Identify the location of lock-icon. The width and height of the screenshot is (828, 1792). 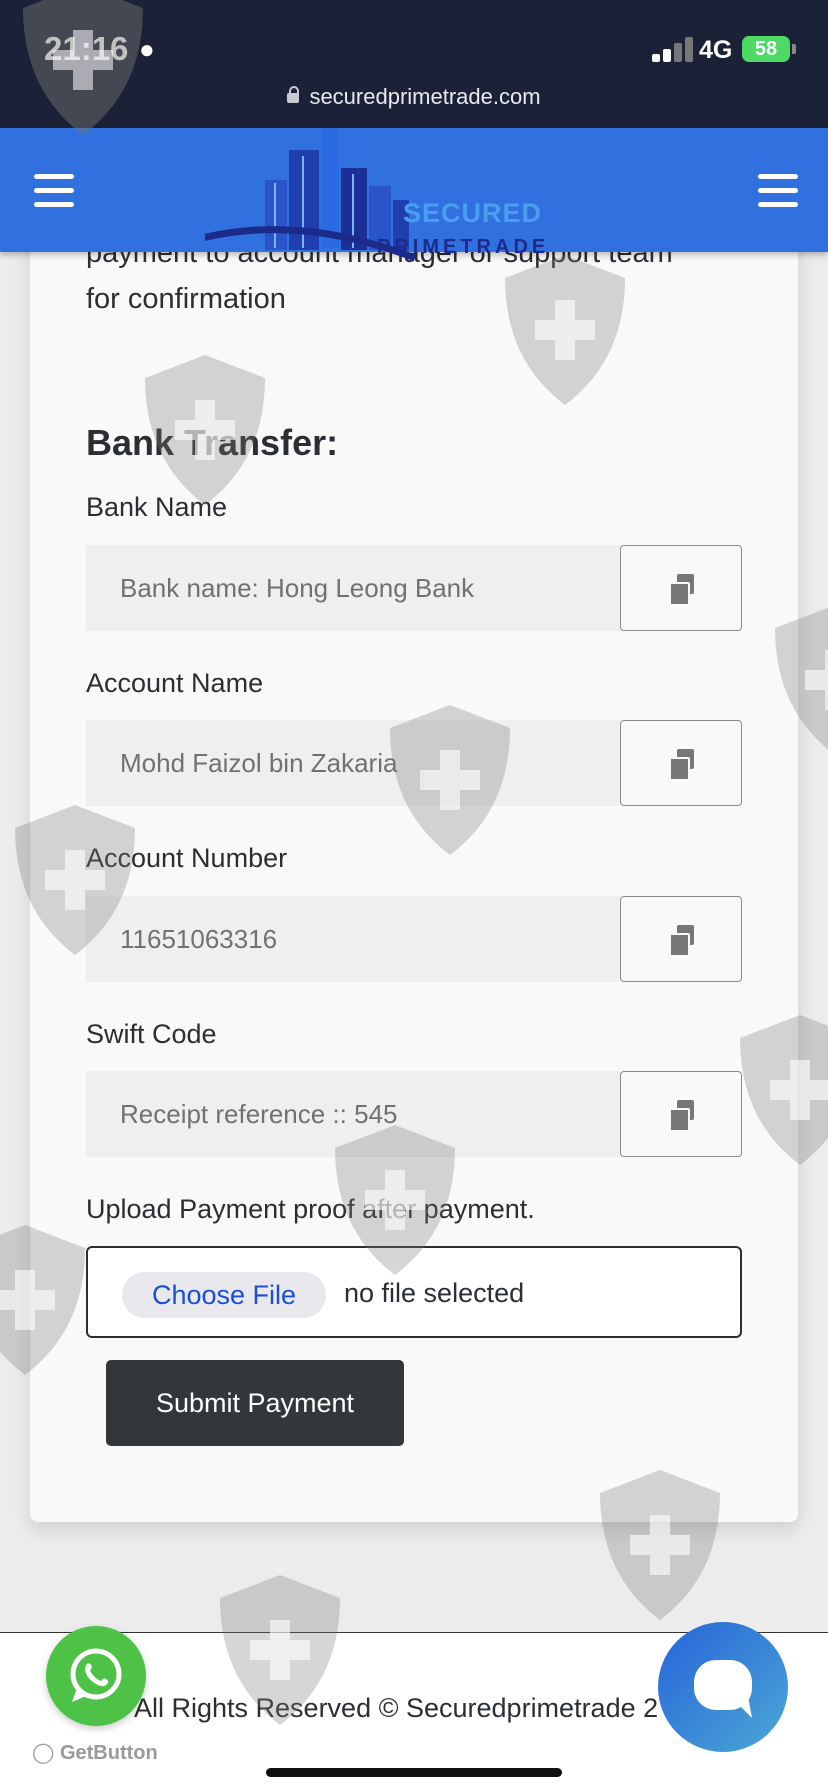
(293, 94).